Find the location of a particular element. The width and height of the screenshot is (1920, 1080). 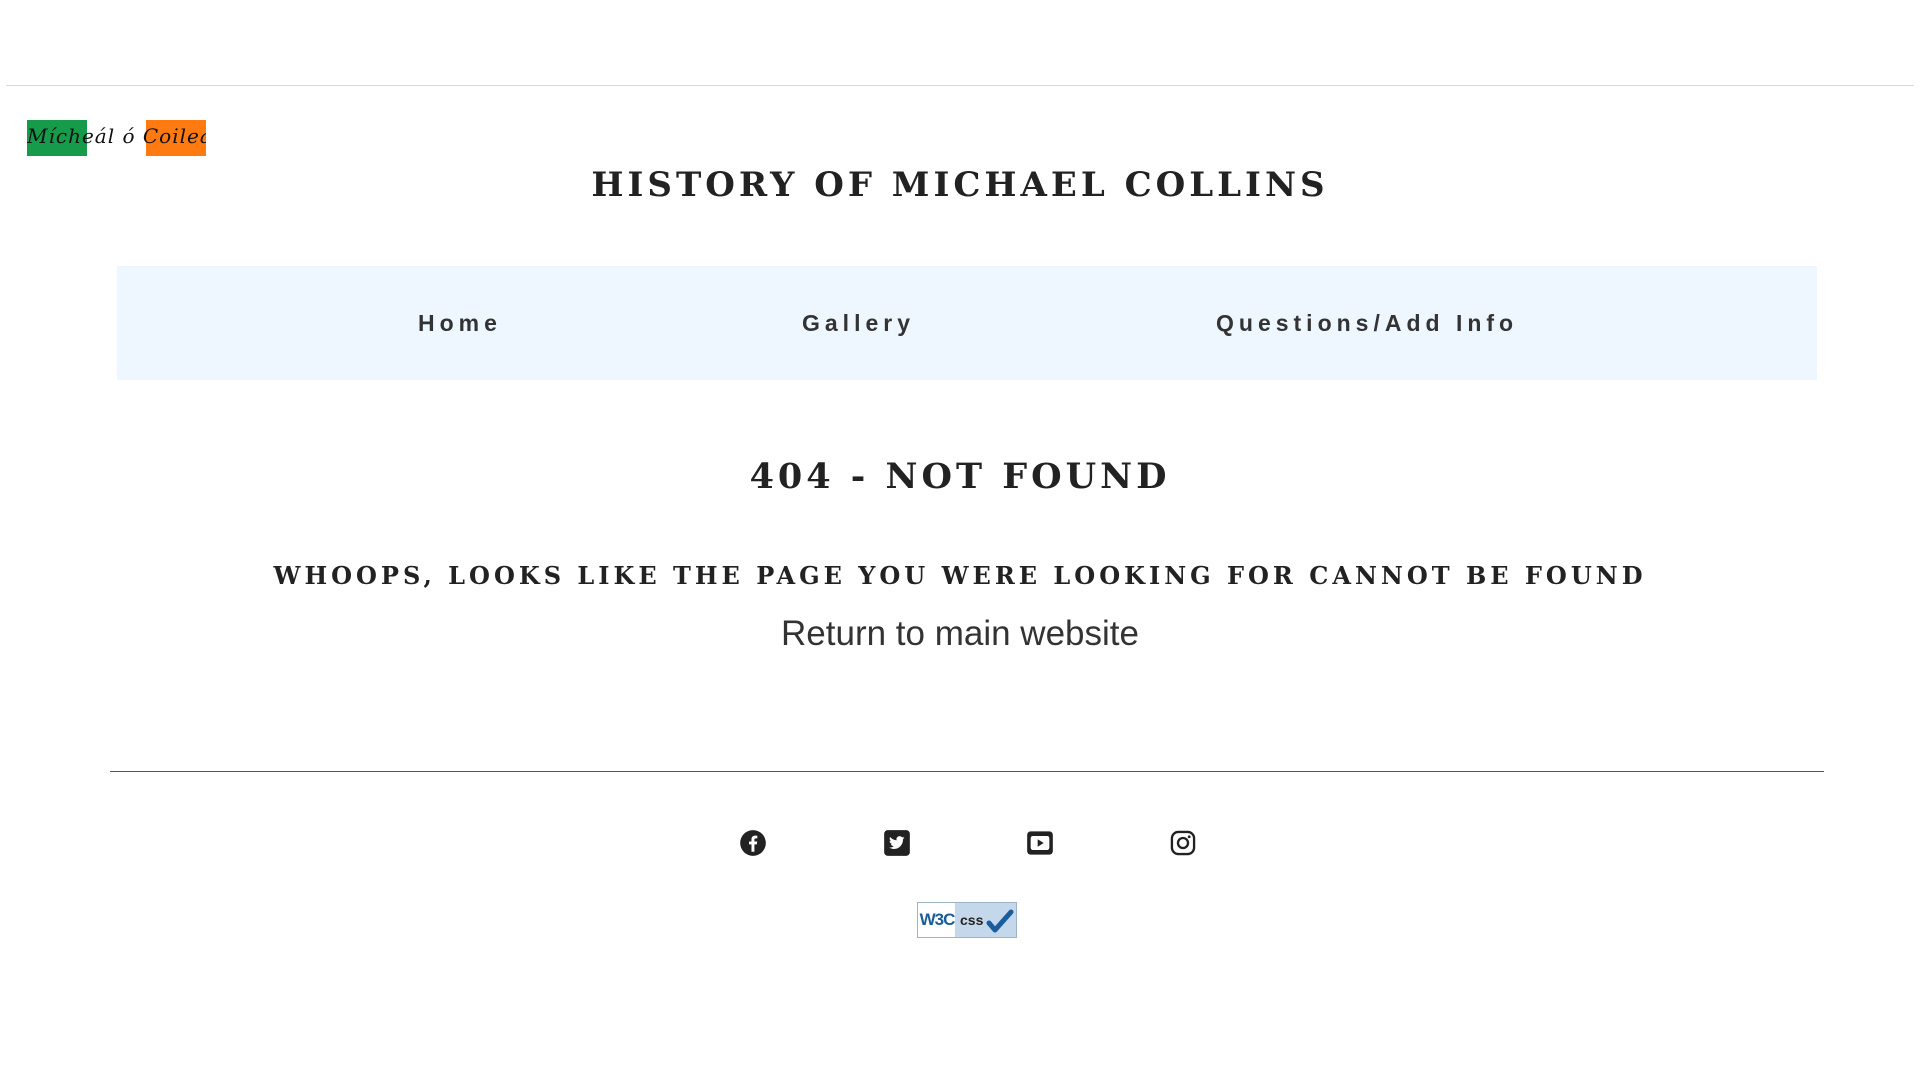

youtube-icon is located at coordinates (1040, 843).